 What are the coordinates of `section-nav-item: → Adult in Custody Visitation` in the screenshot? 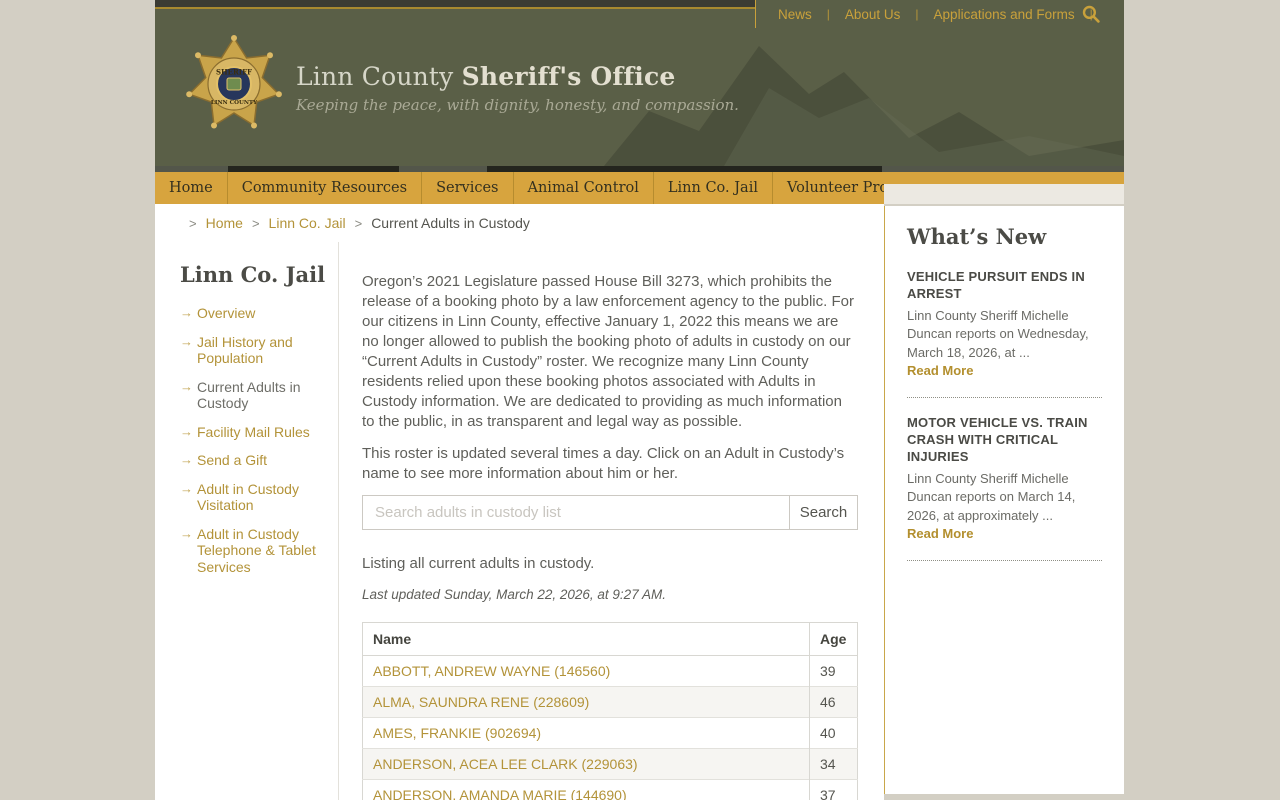 It's located at (249, 497).